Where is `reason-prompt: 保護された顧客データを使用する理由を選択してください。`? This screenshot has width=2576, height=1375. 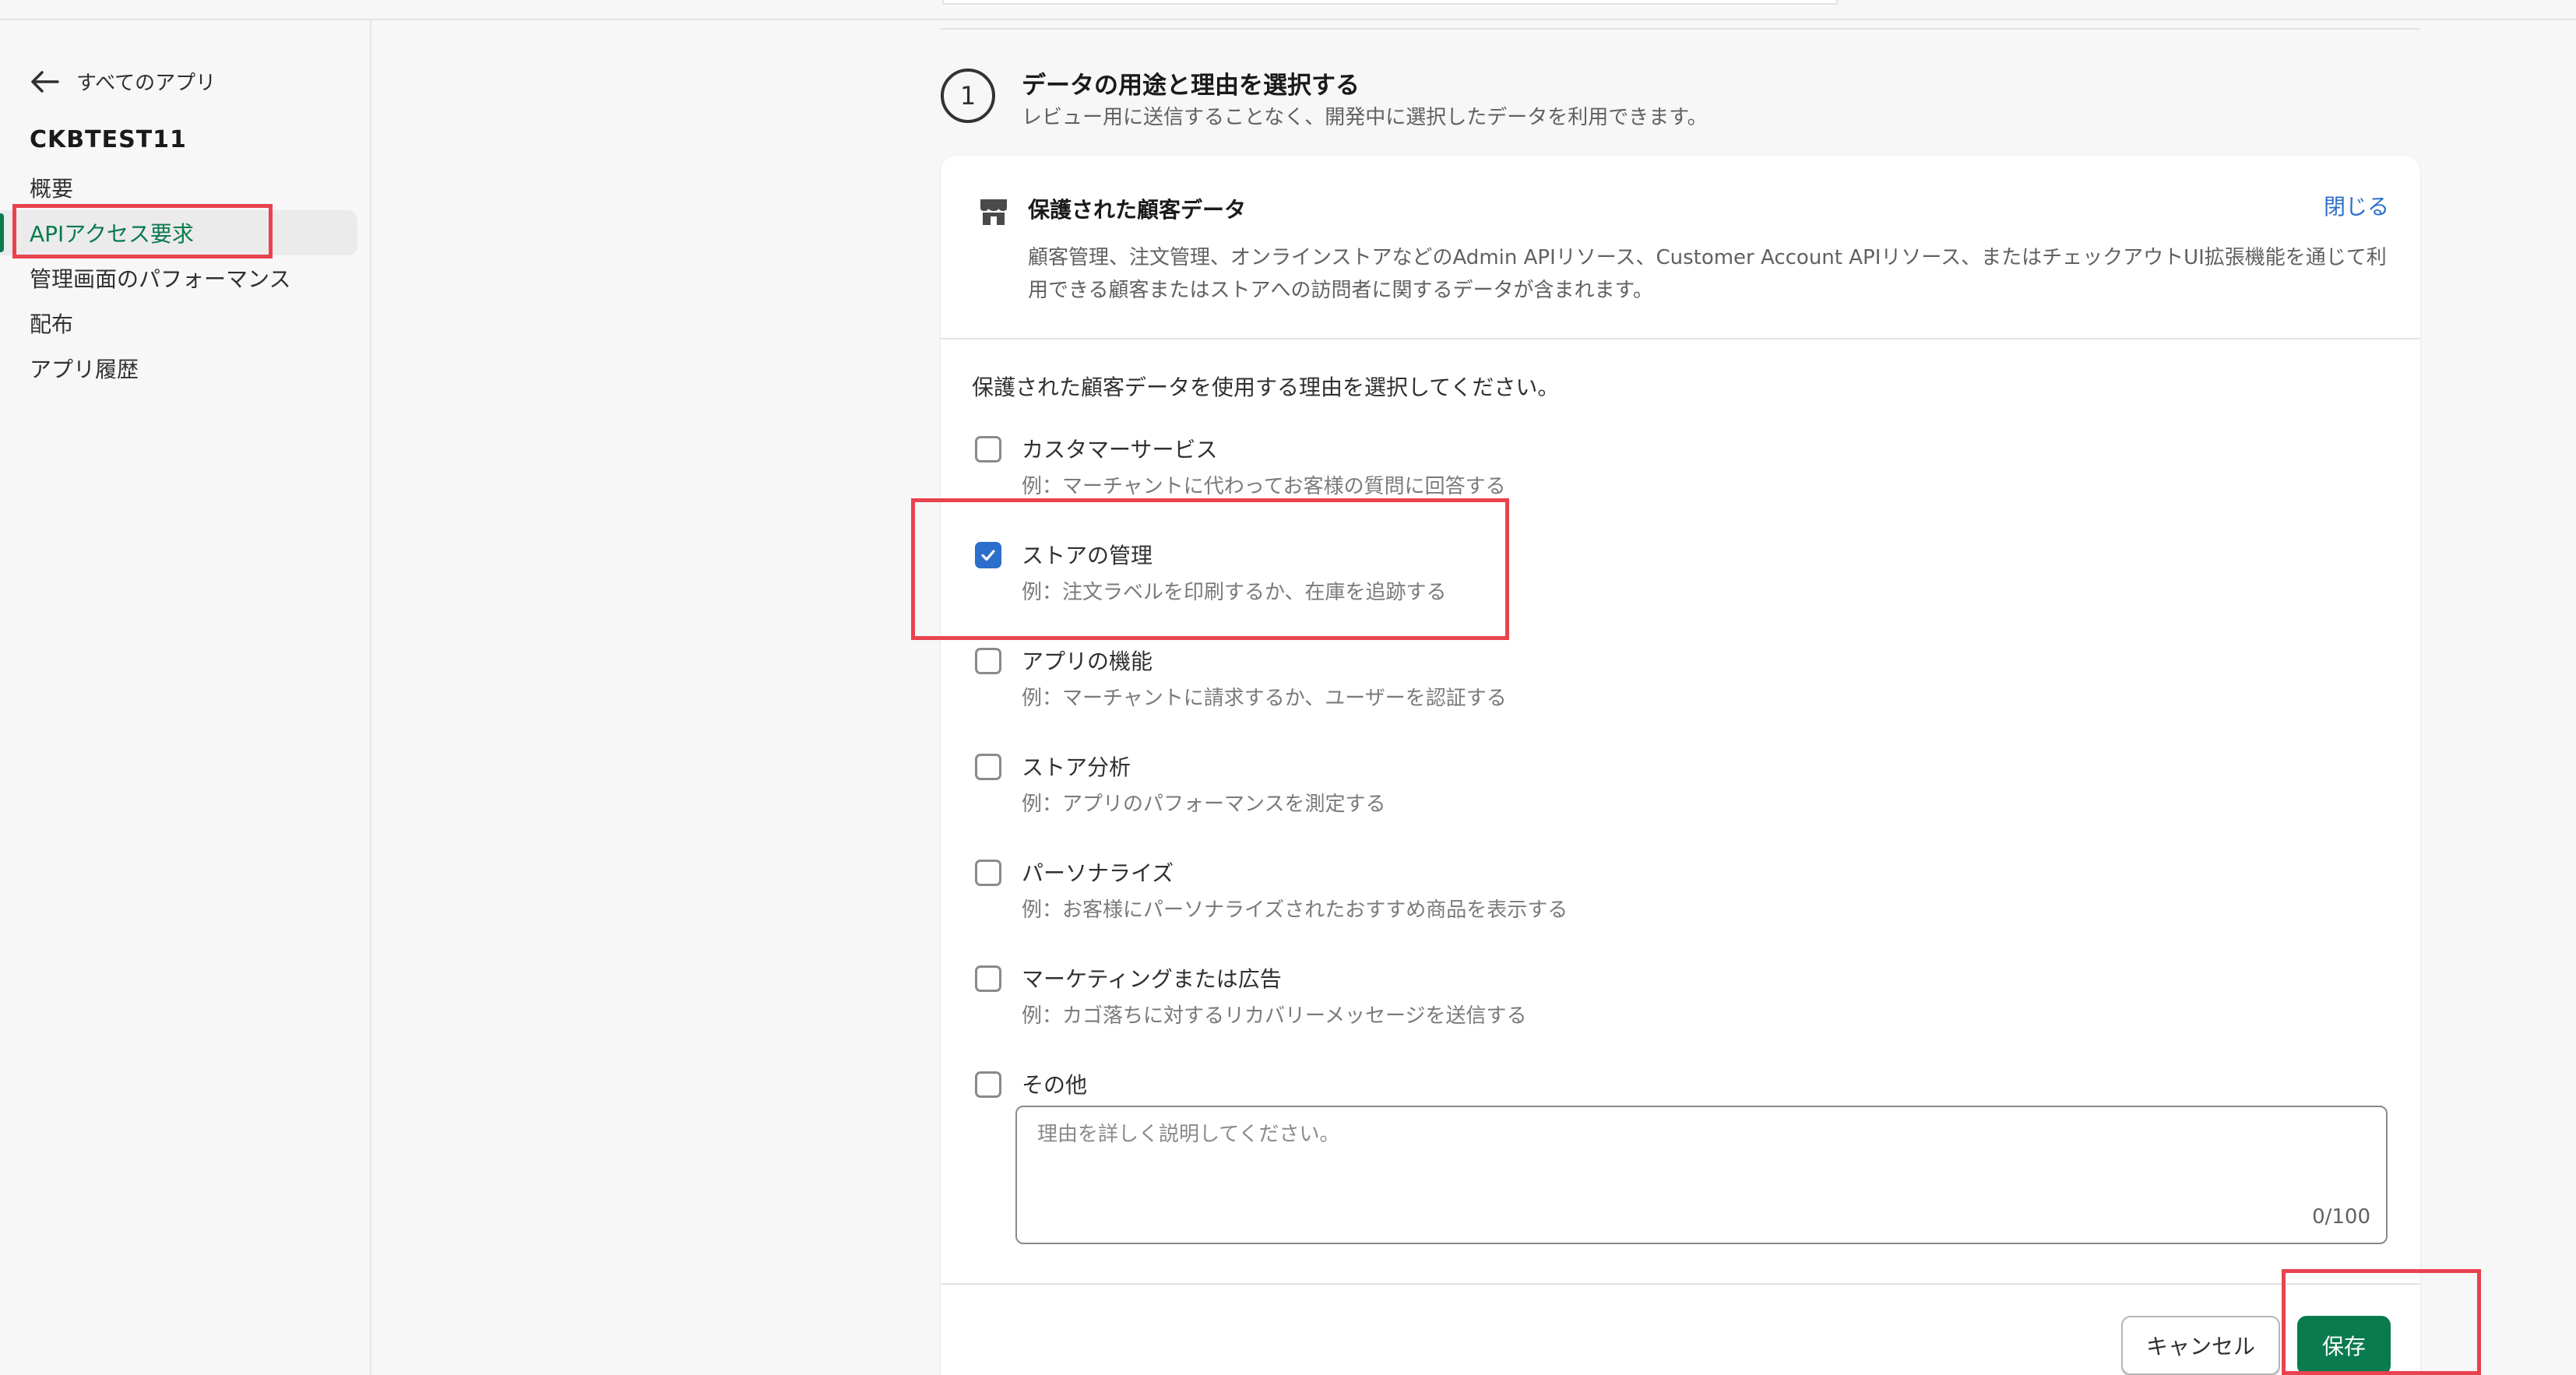
reason-prompt: 保護された顧客データを使用する理由を選択してください。 is located at coordinates (1266, 387).